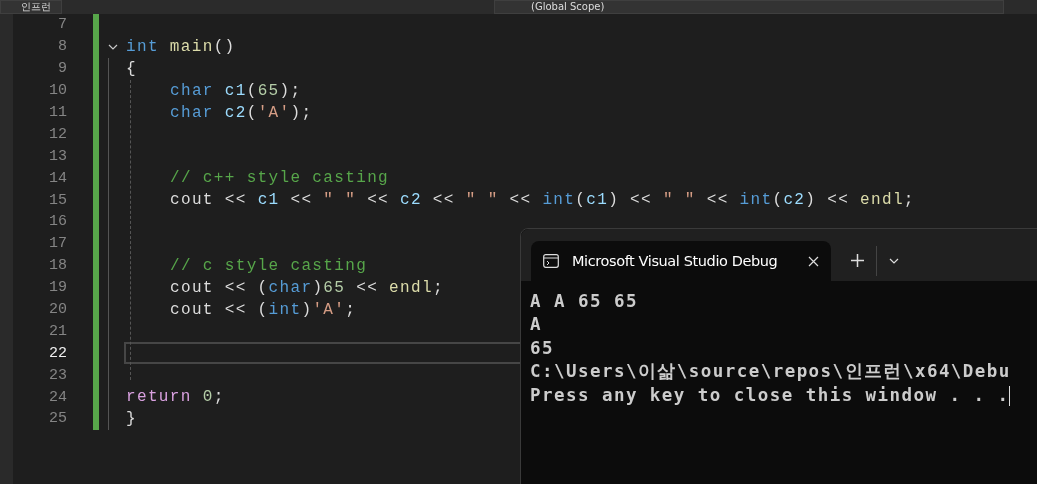 The image size is (1037, 484). Describe the element at coordinates (181, 46) in the screenshot. I see `code-line: int main()` at that location.